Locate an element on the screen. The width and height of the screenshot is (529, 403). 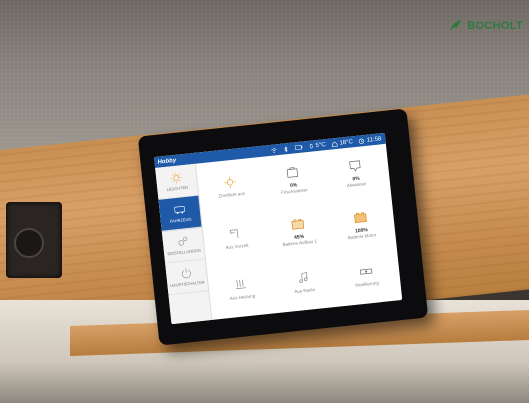
sidebar-item-label: Einstellungen is located at coordinates (184, 252).